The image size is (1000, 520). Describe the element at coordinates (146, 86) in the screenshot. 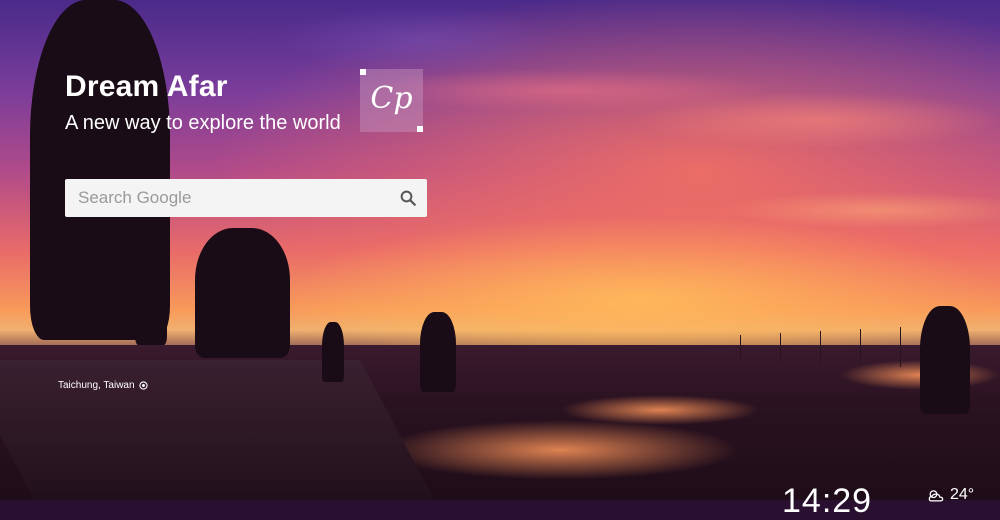

I see `app-title: Dream Afar` at that location.